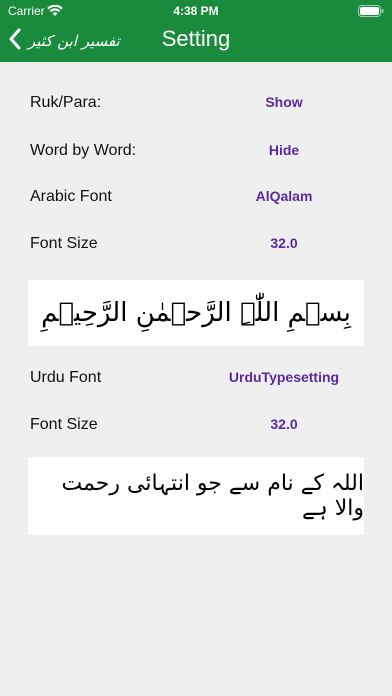 This screenshot has height=696, width=392. What do you see at coordinates (196, 38) in the screenshot?
I see `page-title: Setting` at bounding box center [196, 38].